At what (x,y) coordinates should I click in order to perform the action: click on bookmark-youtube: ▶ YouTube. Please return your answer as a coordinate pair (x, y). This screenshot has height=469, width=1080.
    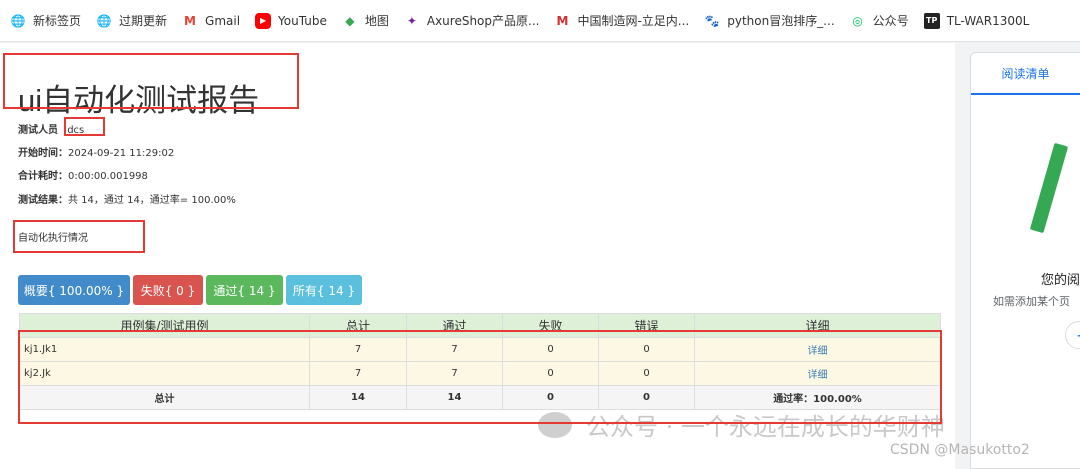
    Looking at the image, I should click on (291, 20).